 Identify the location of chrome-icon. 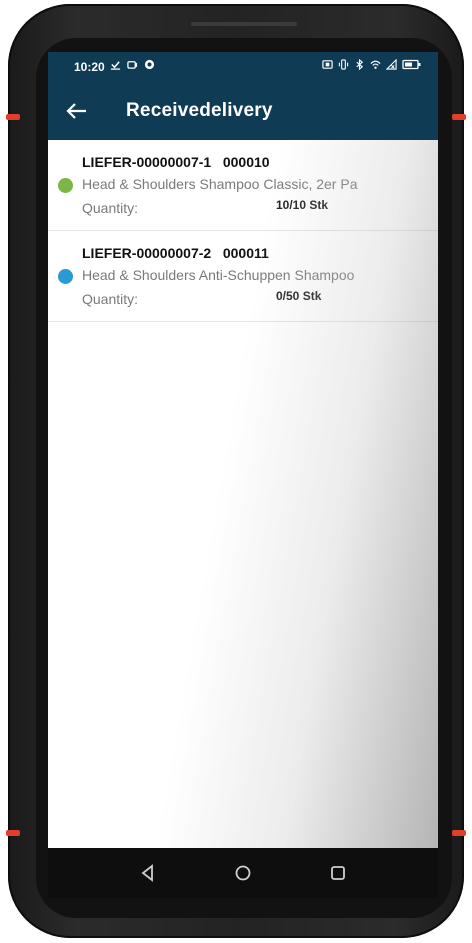
(149, 64).